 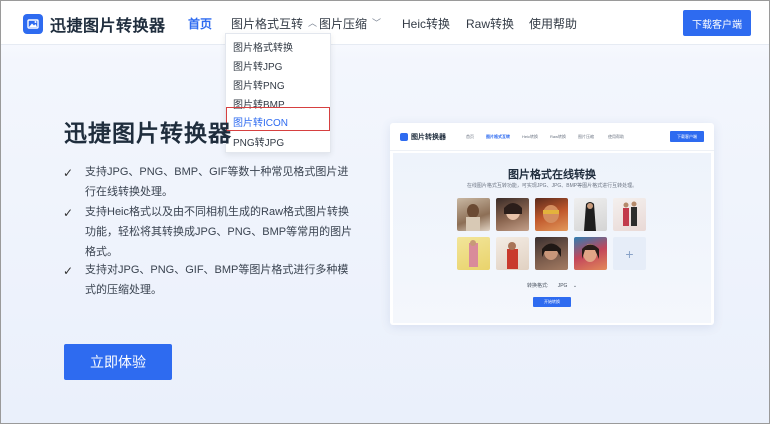 I want to click on dropdown-item-to-jpg: 图片转JPG, so click(x=257, y=65).